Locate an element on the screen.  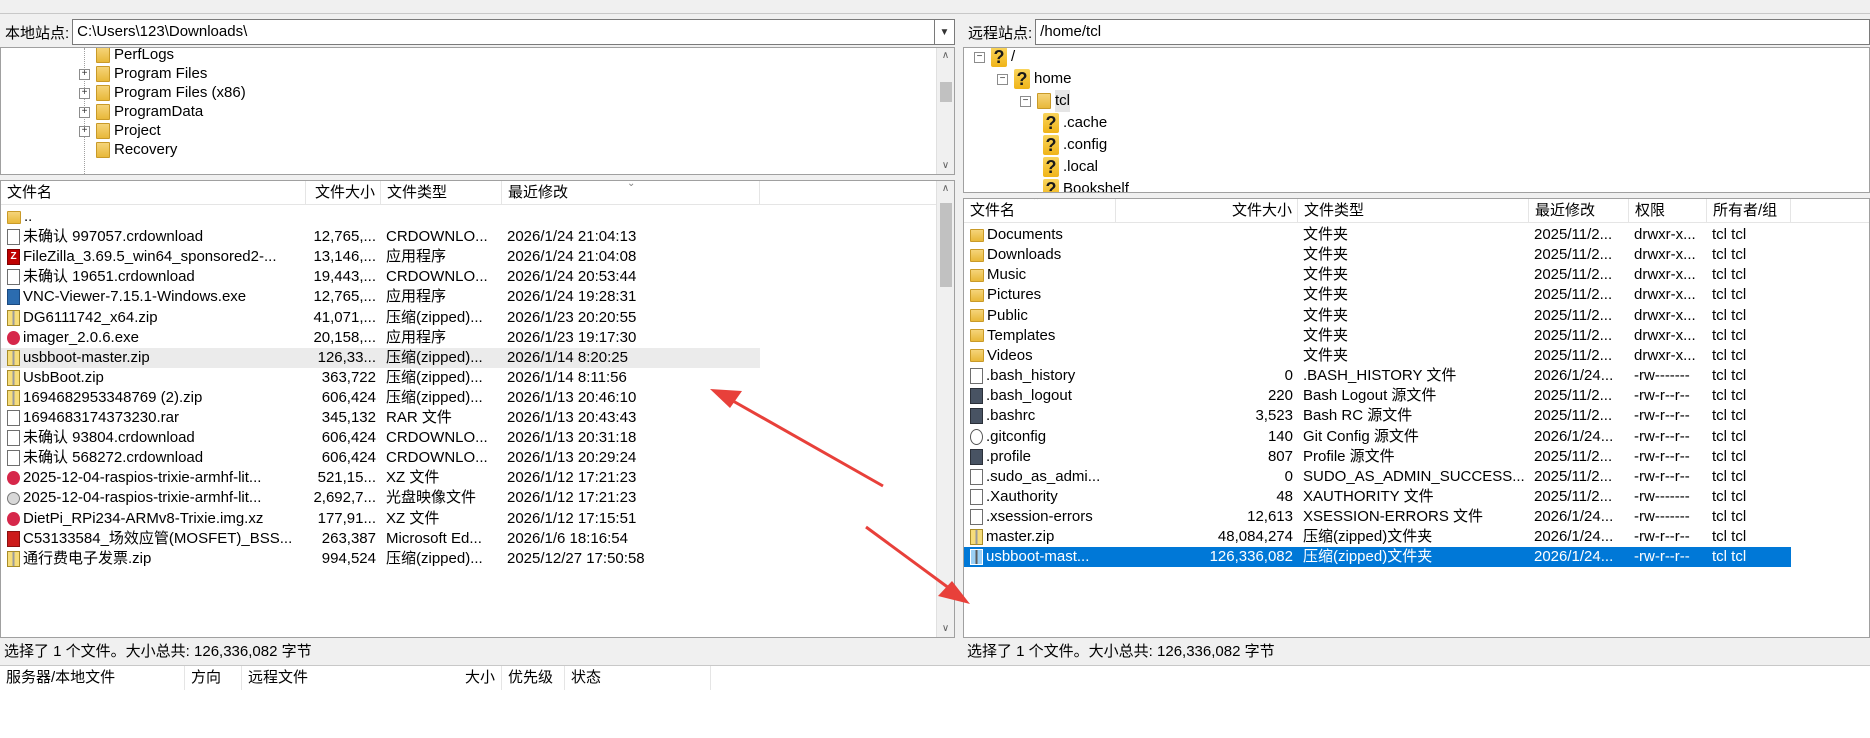
remote-tree-item: ? .cache is located at coordinates (1075, 123).